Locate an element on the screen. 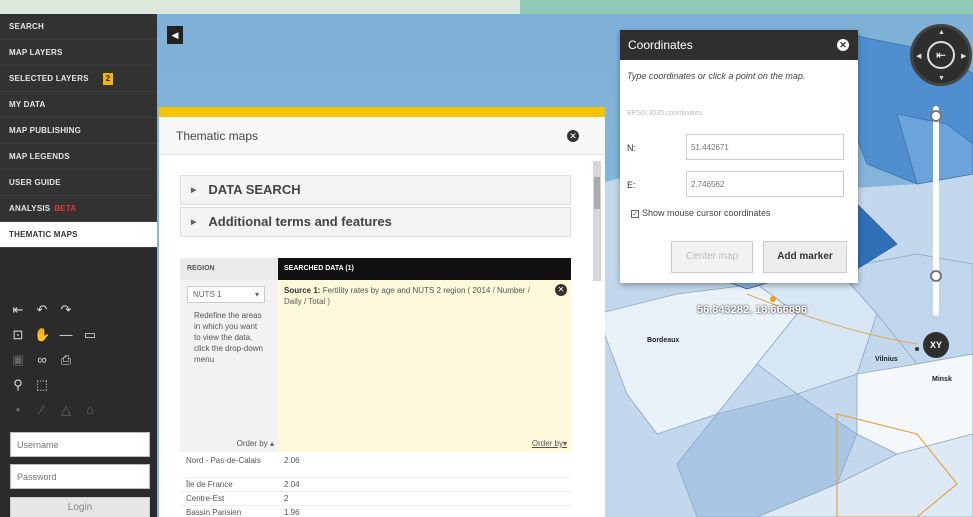  zoom-level-handle is located at coordinates (936, 276).